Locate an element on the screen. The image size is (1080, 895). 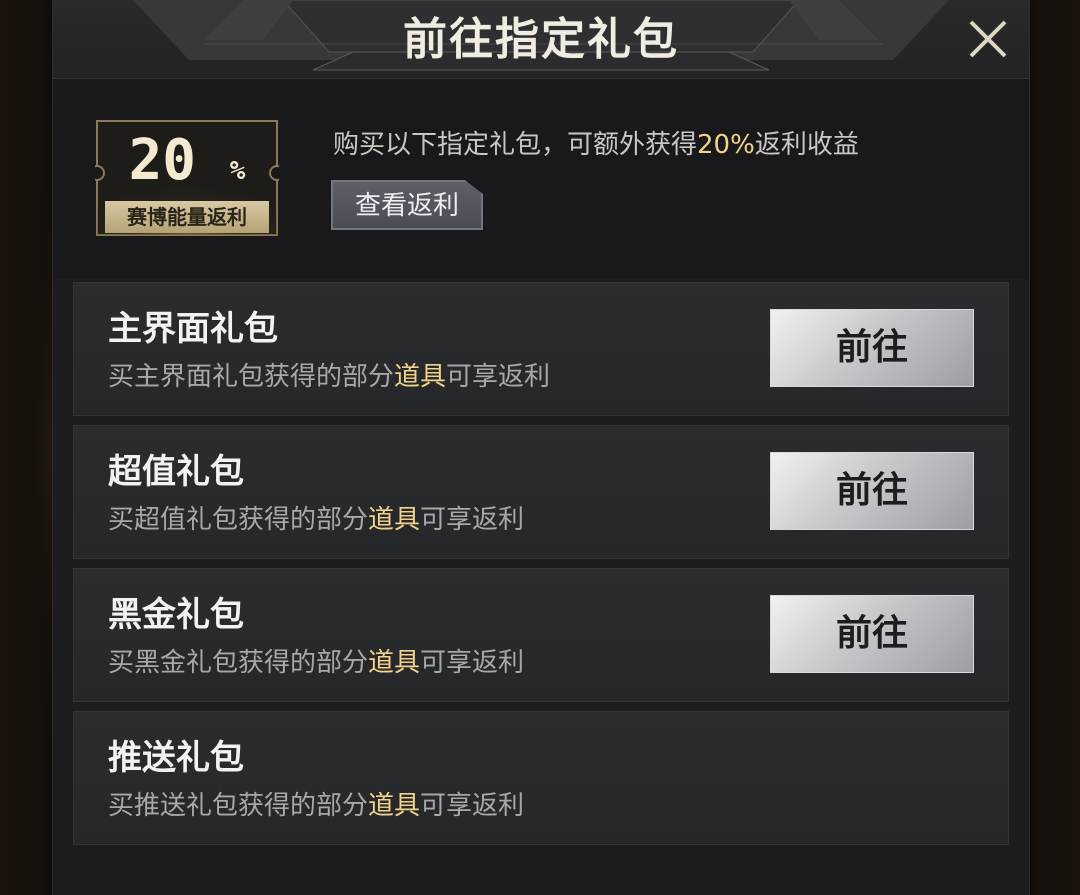
dialog-header: 前往指定礼包 is located at coordinates (541, 39).